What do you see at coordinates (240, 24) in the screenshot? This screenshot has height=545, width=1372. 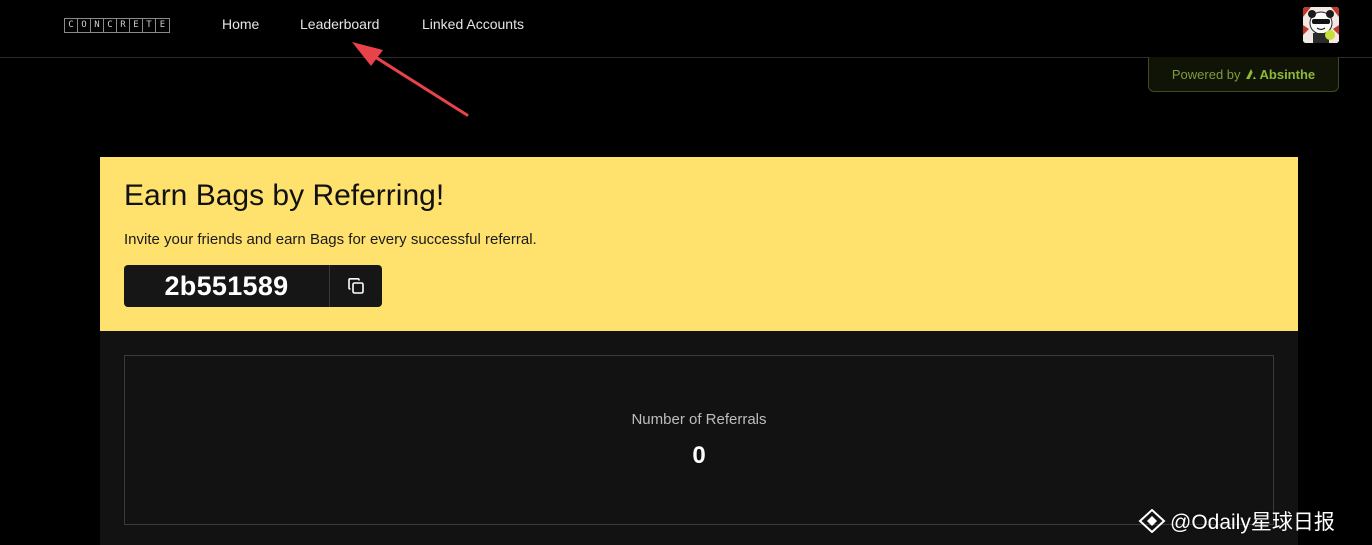 I see `nav-link-home: Home` at bounding box center [240, 24].